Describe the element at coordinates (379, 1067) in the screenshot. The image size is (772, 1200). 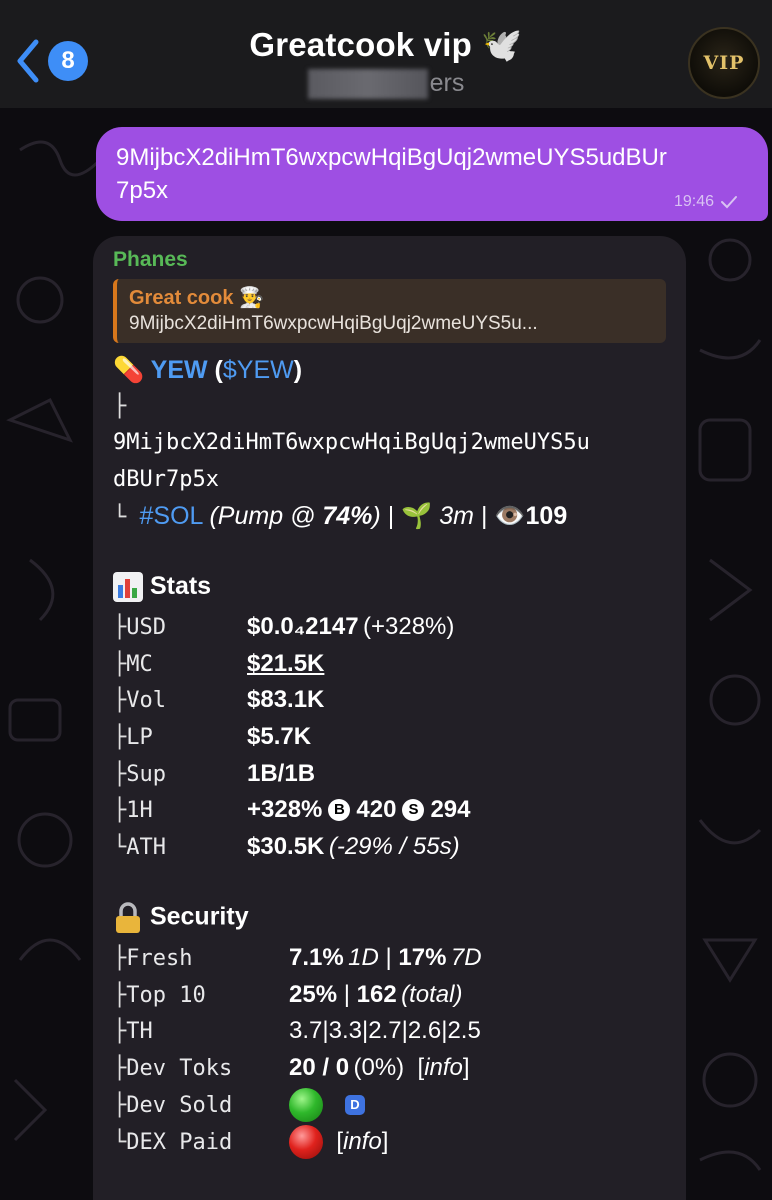
I see `devtoks-pct: (0%)` at that location.